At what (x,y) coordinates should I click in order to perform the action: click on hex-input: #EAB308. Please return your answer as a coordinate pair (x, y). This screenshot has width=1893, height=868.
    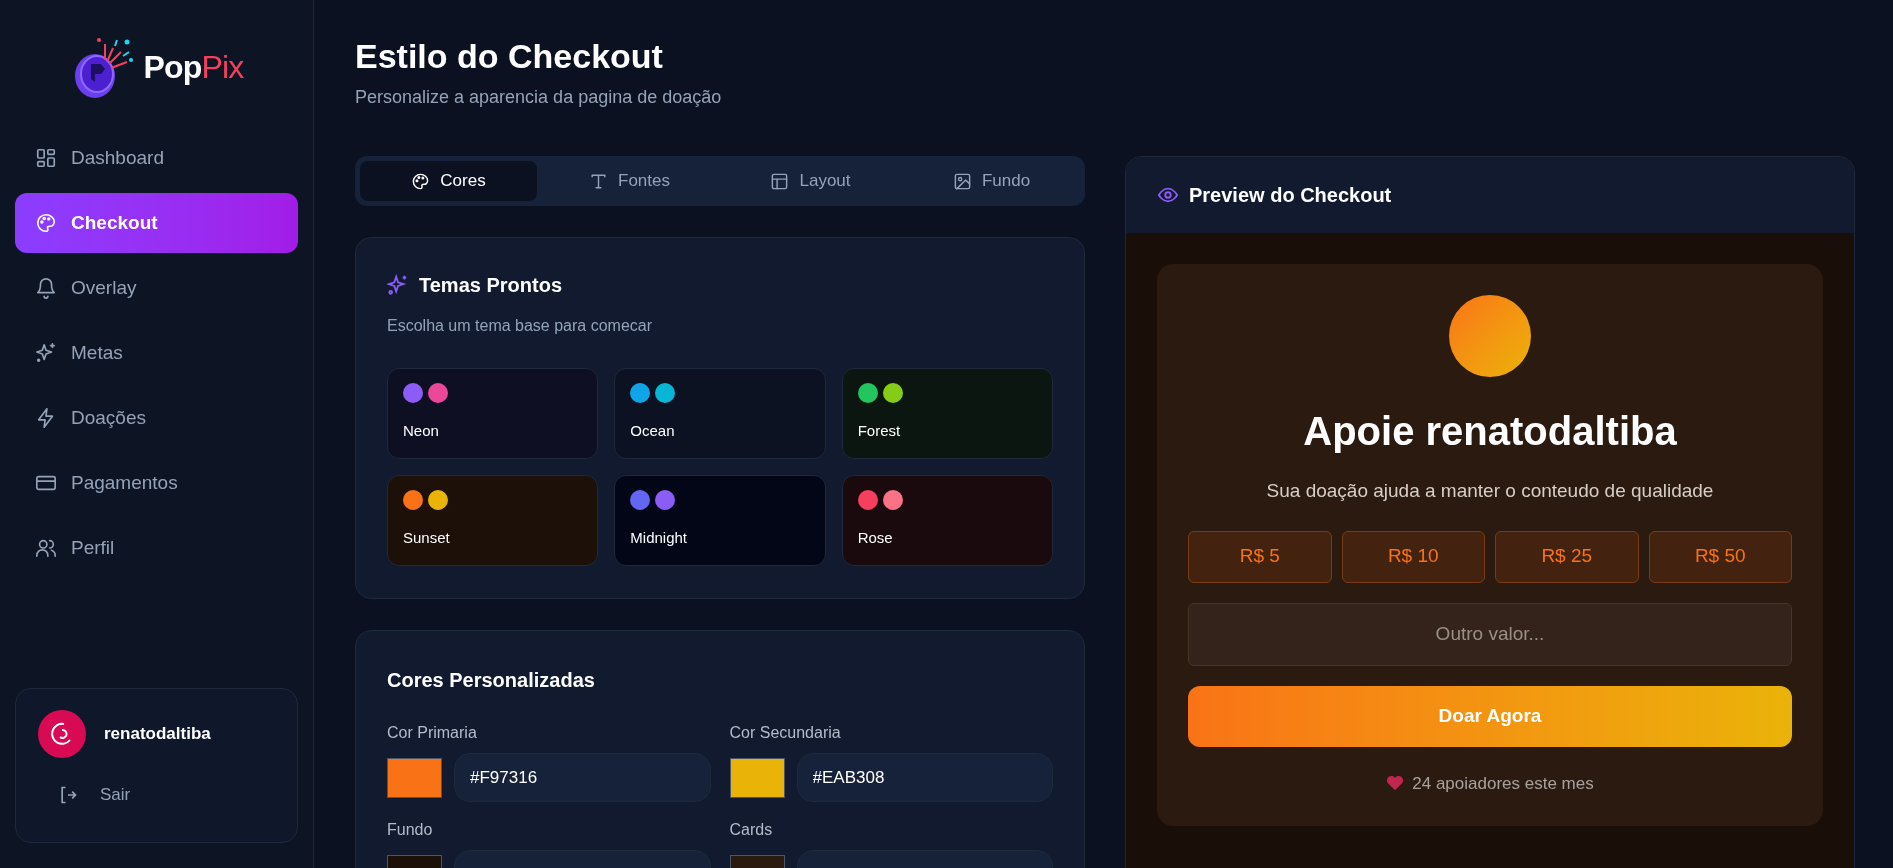
    Looking at the image, I should click on (924, 777).